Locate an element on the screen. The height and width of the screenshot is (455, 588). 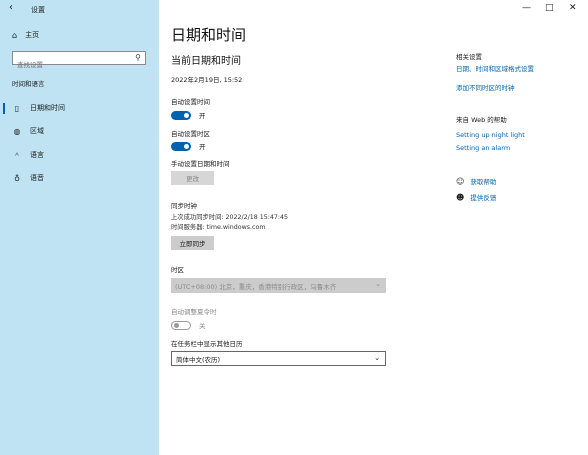
globe-icon: ◍ is located at coordinates (17, 131).